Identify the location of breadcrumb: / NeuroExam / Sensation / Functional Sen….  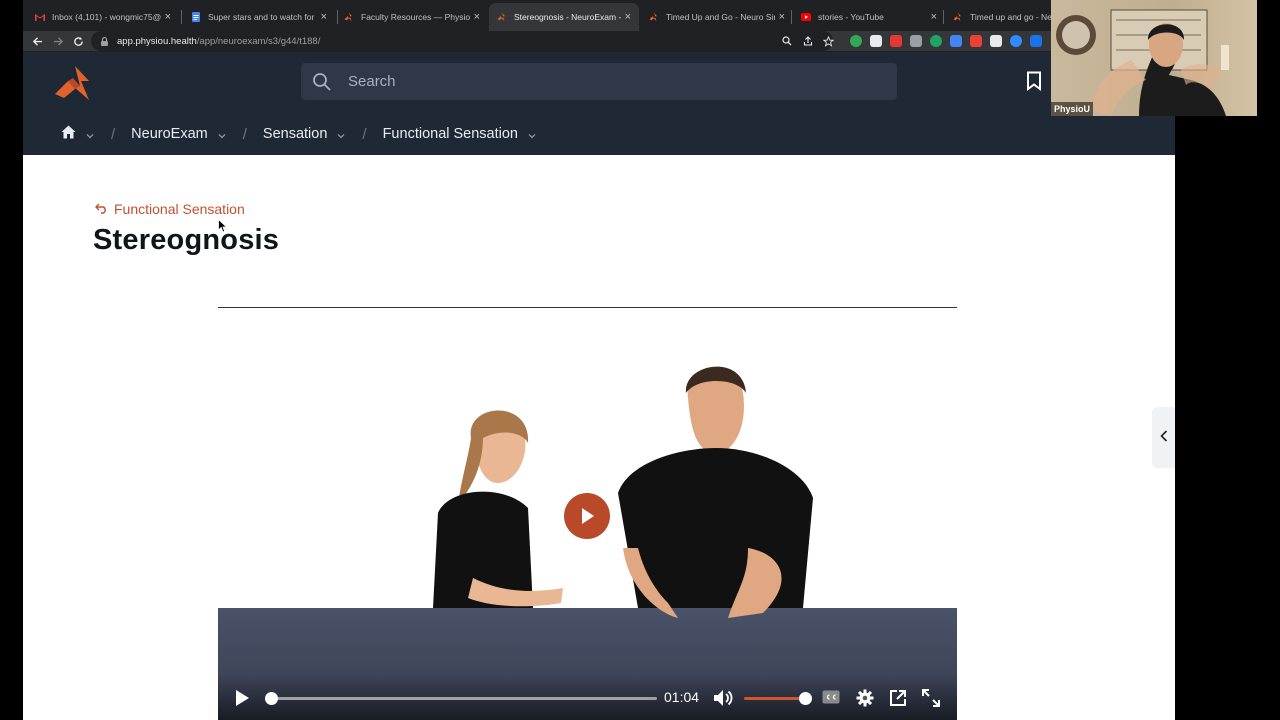
(299, 134).